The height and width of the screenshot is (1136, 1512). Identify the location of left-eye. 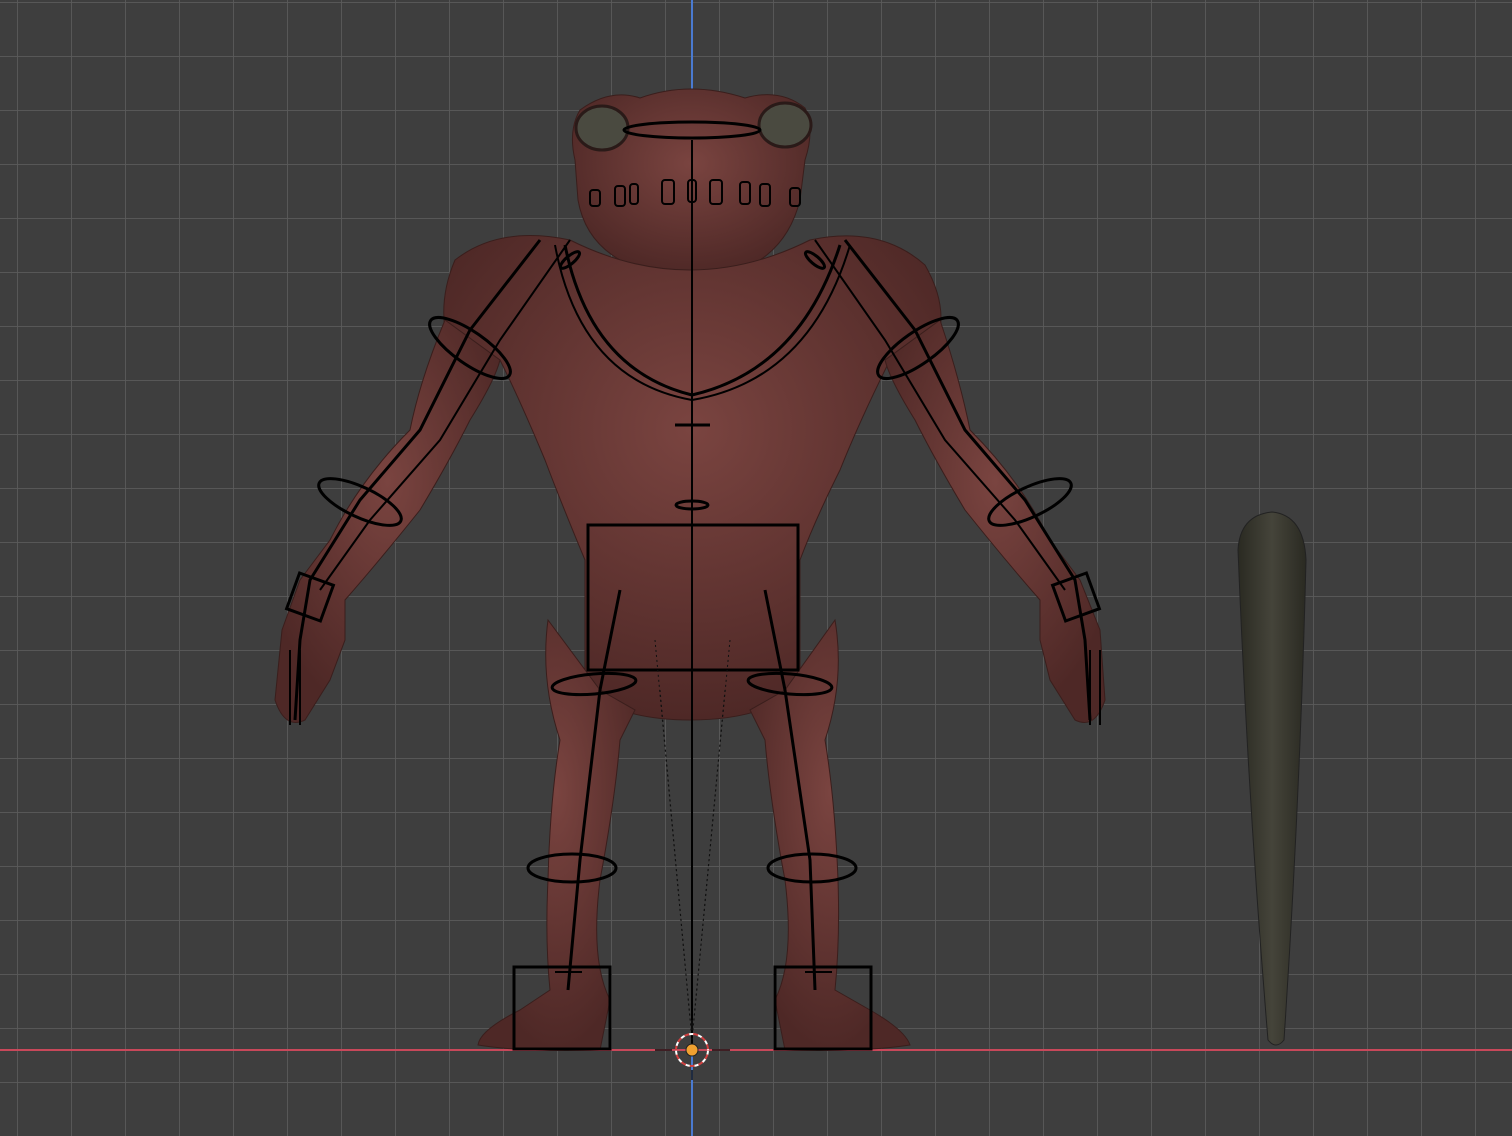
(602, 128).